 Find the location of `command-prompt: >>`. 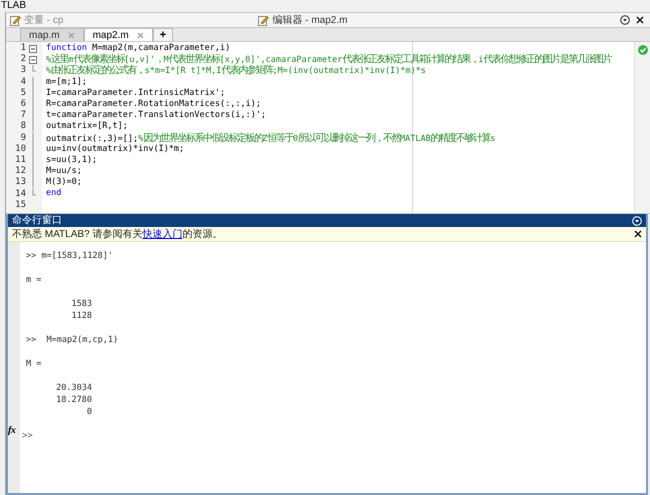

command-prompt: >> is located at coordinates (27, 436).